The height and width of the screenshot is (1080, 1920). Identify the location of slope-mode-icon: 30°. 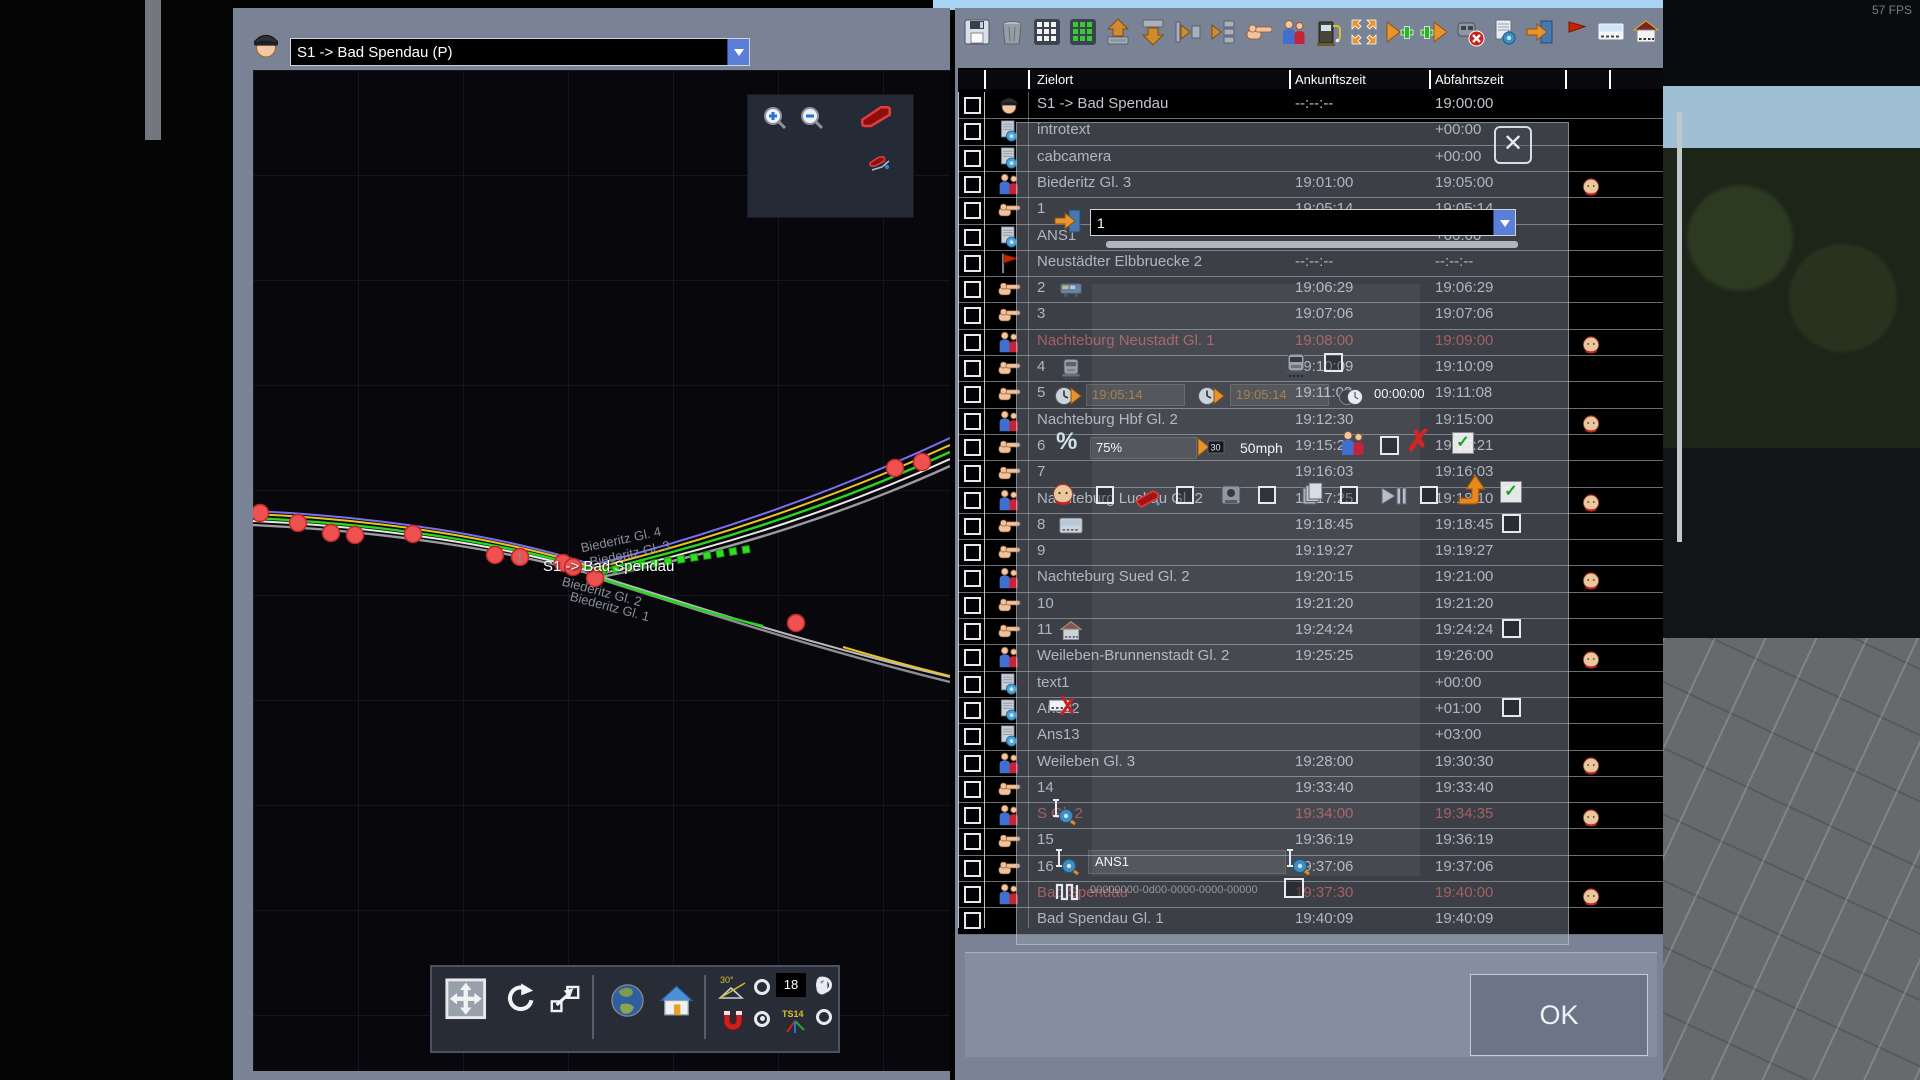
(733, 988).